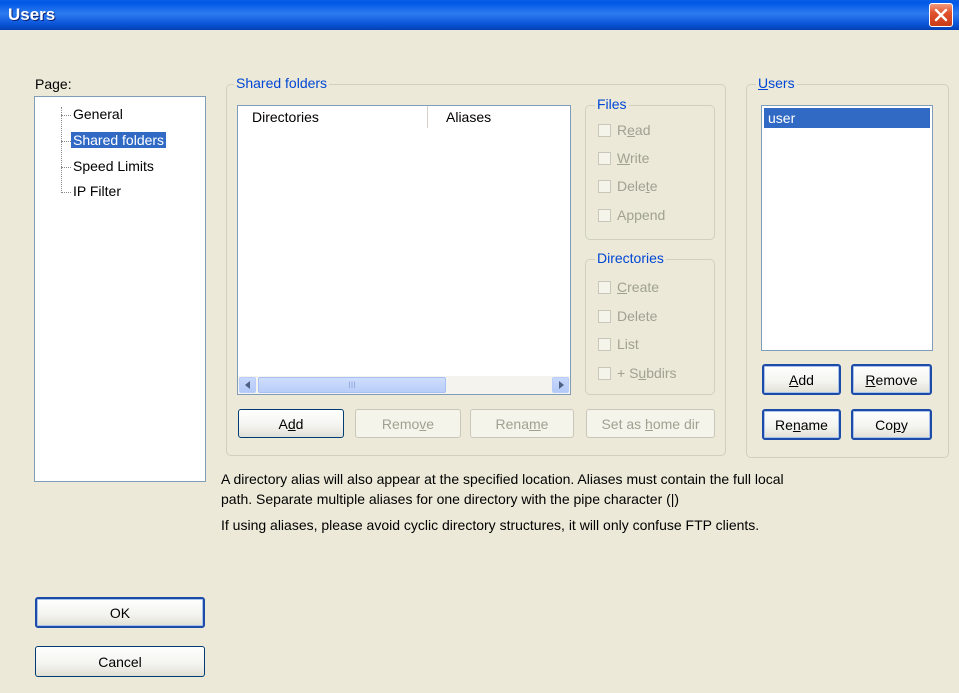 This screenshot has width=959, height=693. I want to click on tree-item-general: General, so click(98, 114).